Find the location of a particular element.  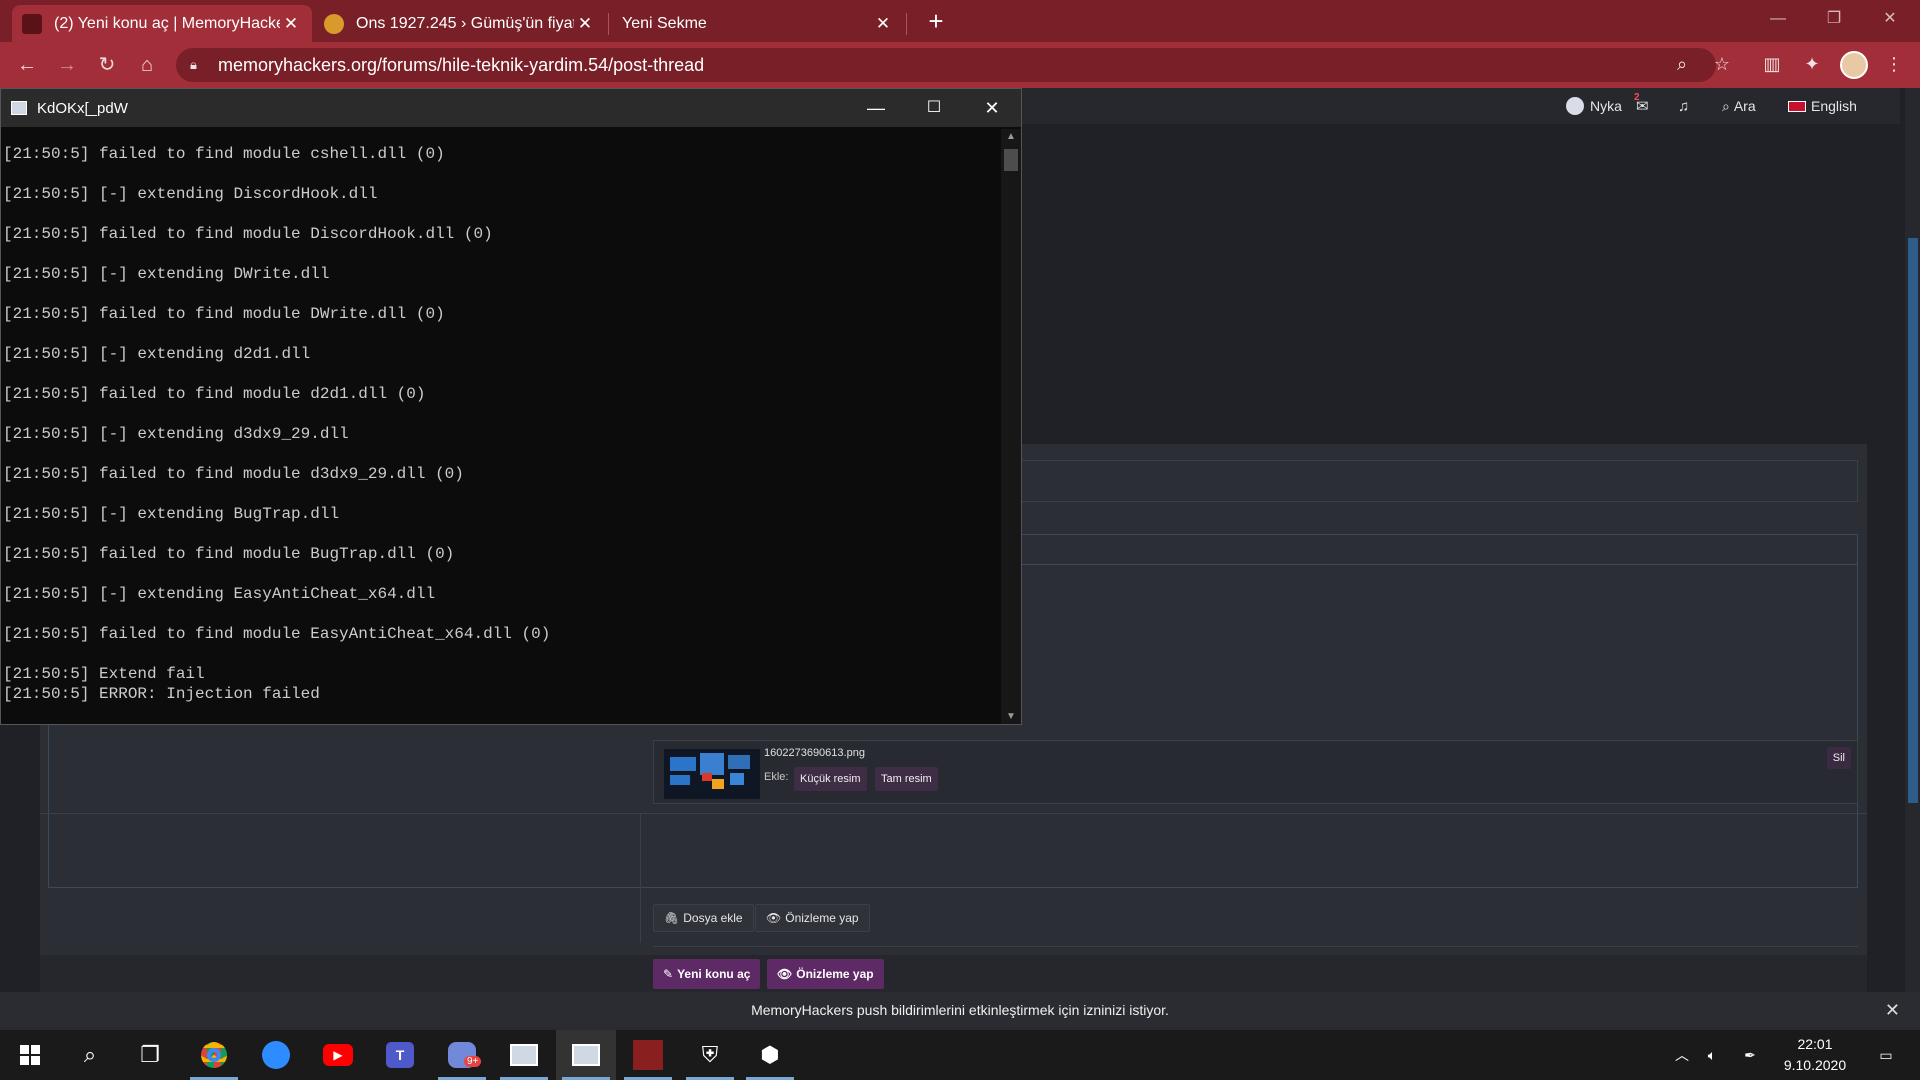

windows-start-icon is located at coordinates (30, 1055).